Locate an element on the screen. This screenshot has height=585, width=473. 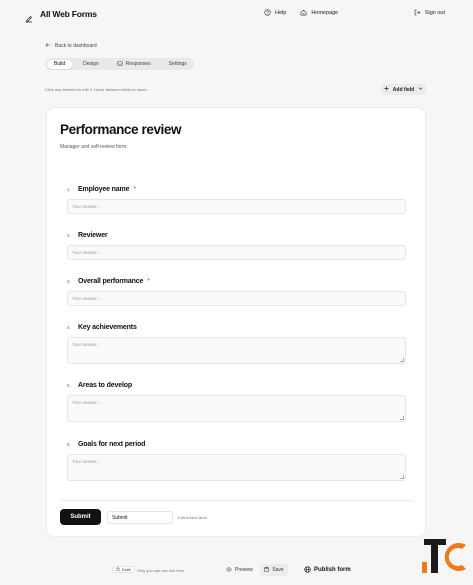
question-number: 2. is located at coordinates (69, 235).